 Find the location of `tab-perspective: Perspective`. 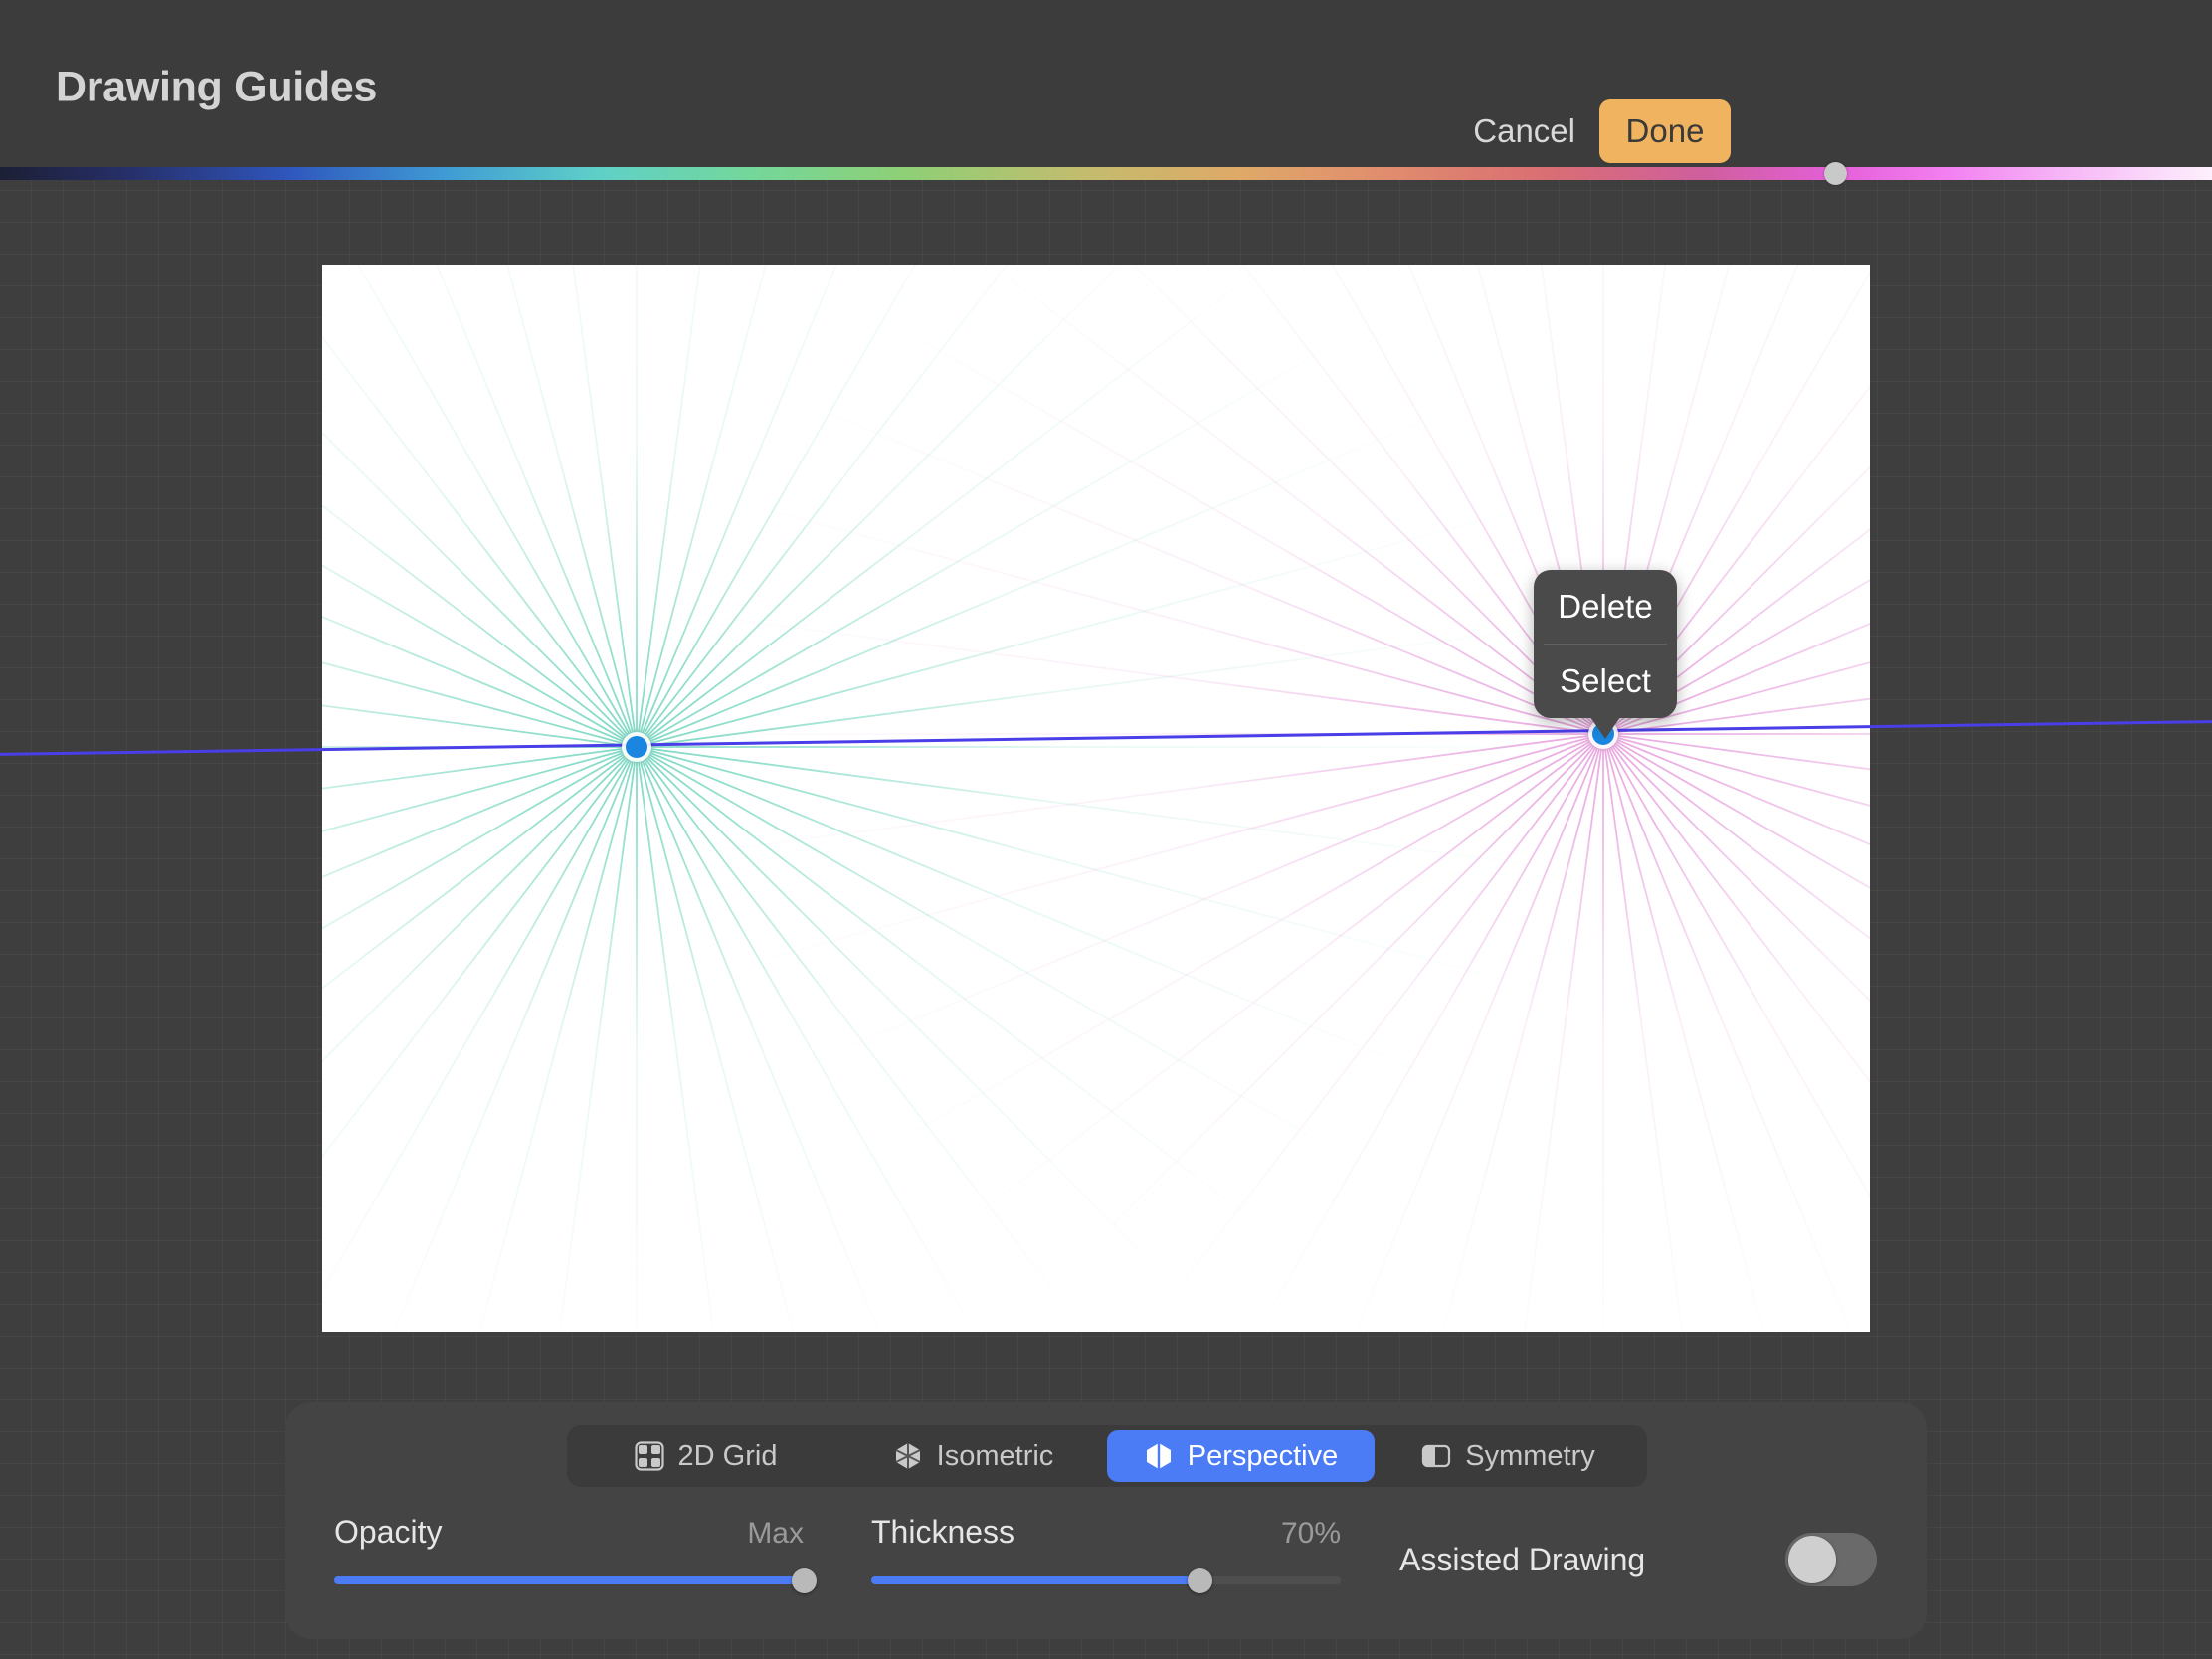

tab-perspective: Perspective is located at coordinates (1241, 1456).